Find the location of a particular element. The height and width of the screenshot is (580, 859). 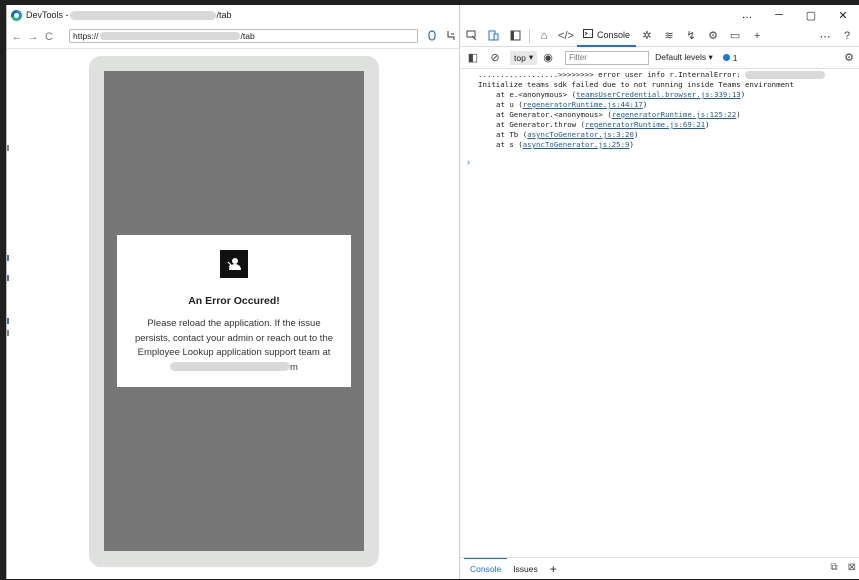

drawer-tab-console: Console is located at coordinates (486, 568).